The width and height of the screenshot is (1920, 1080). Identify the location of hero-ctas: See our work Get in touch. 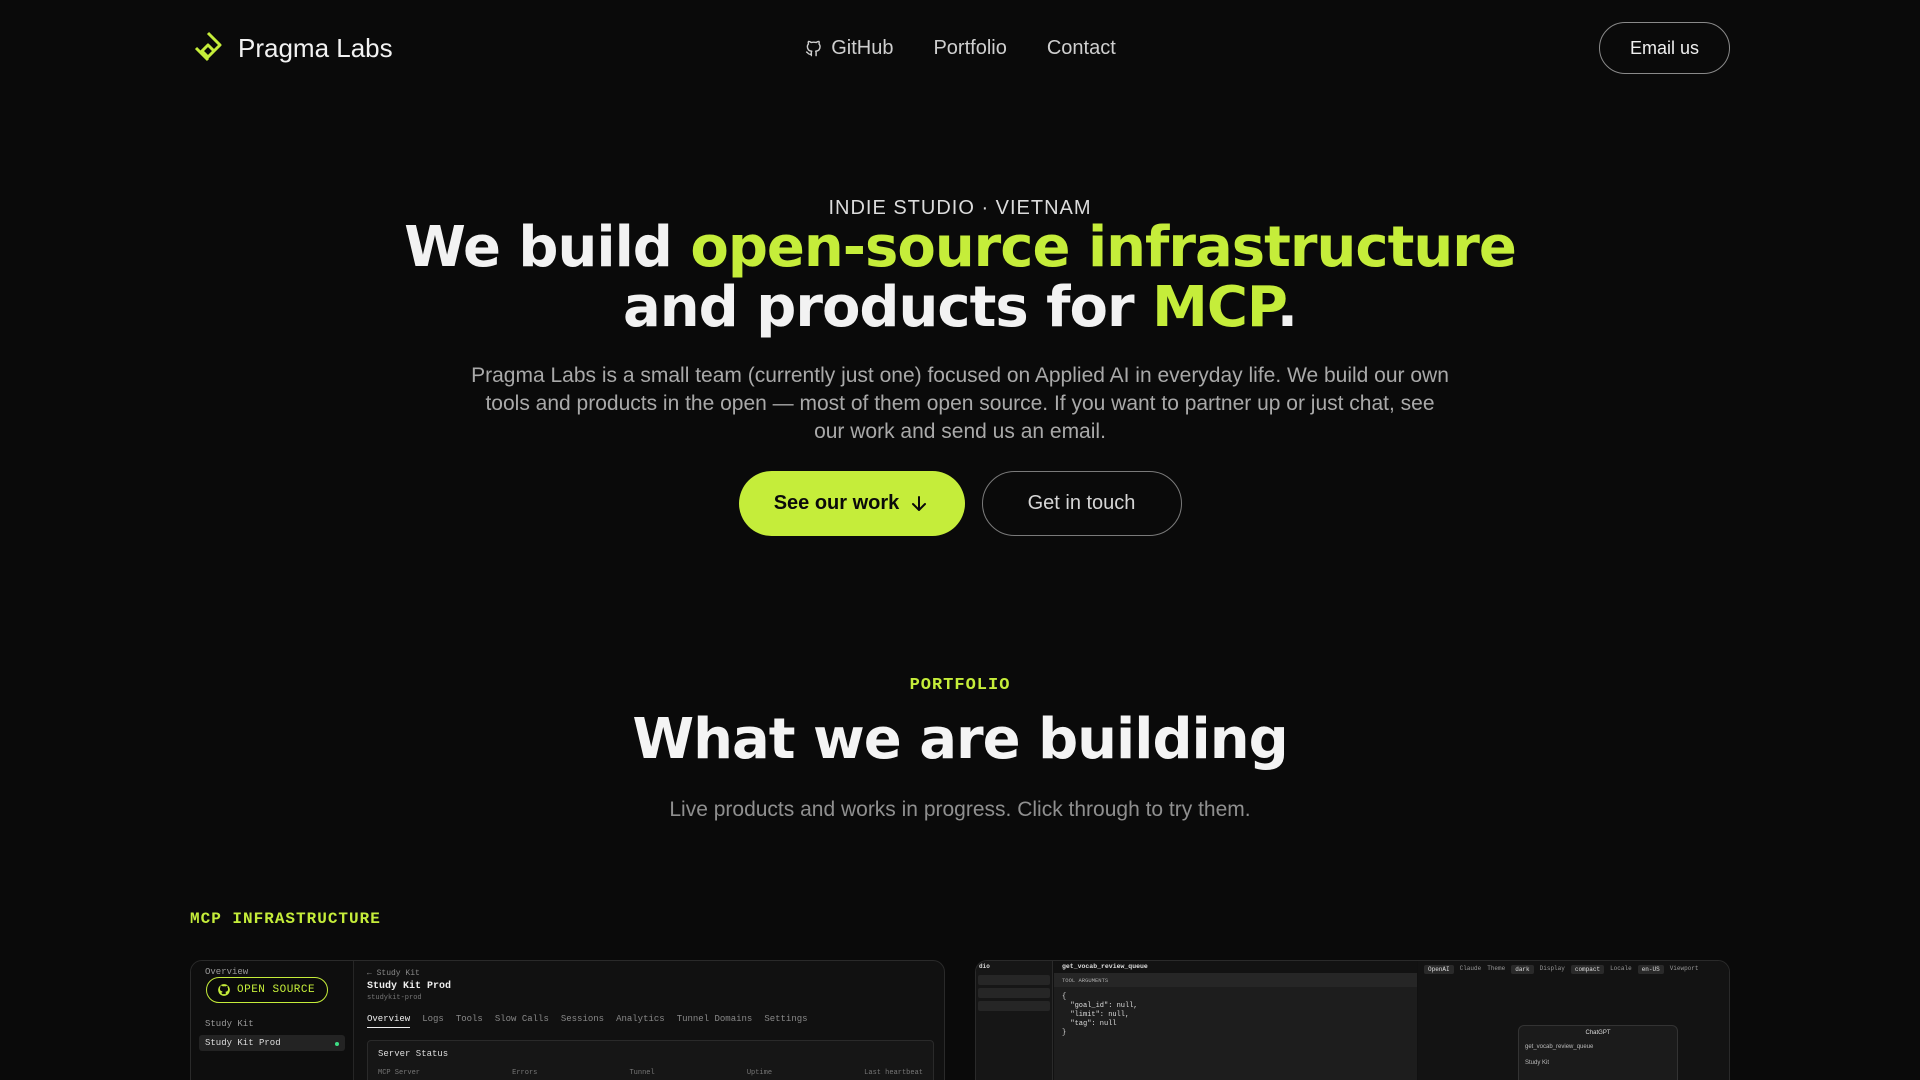
(960, 503).